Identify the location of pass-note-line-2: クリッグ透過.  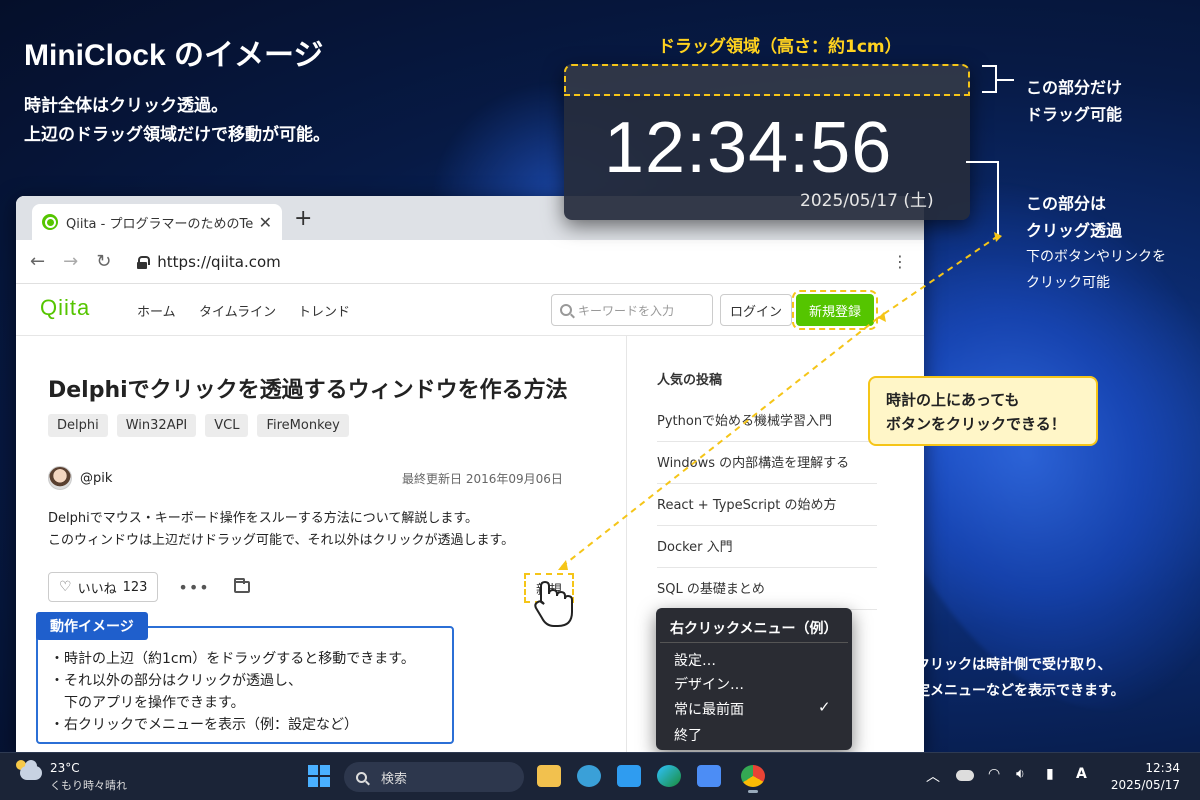
(1074, 230).